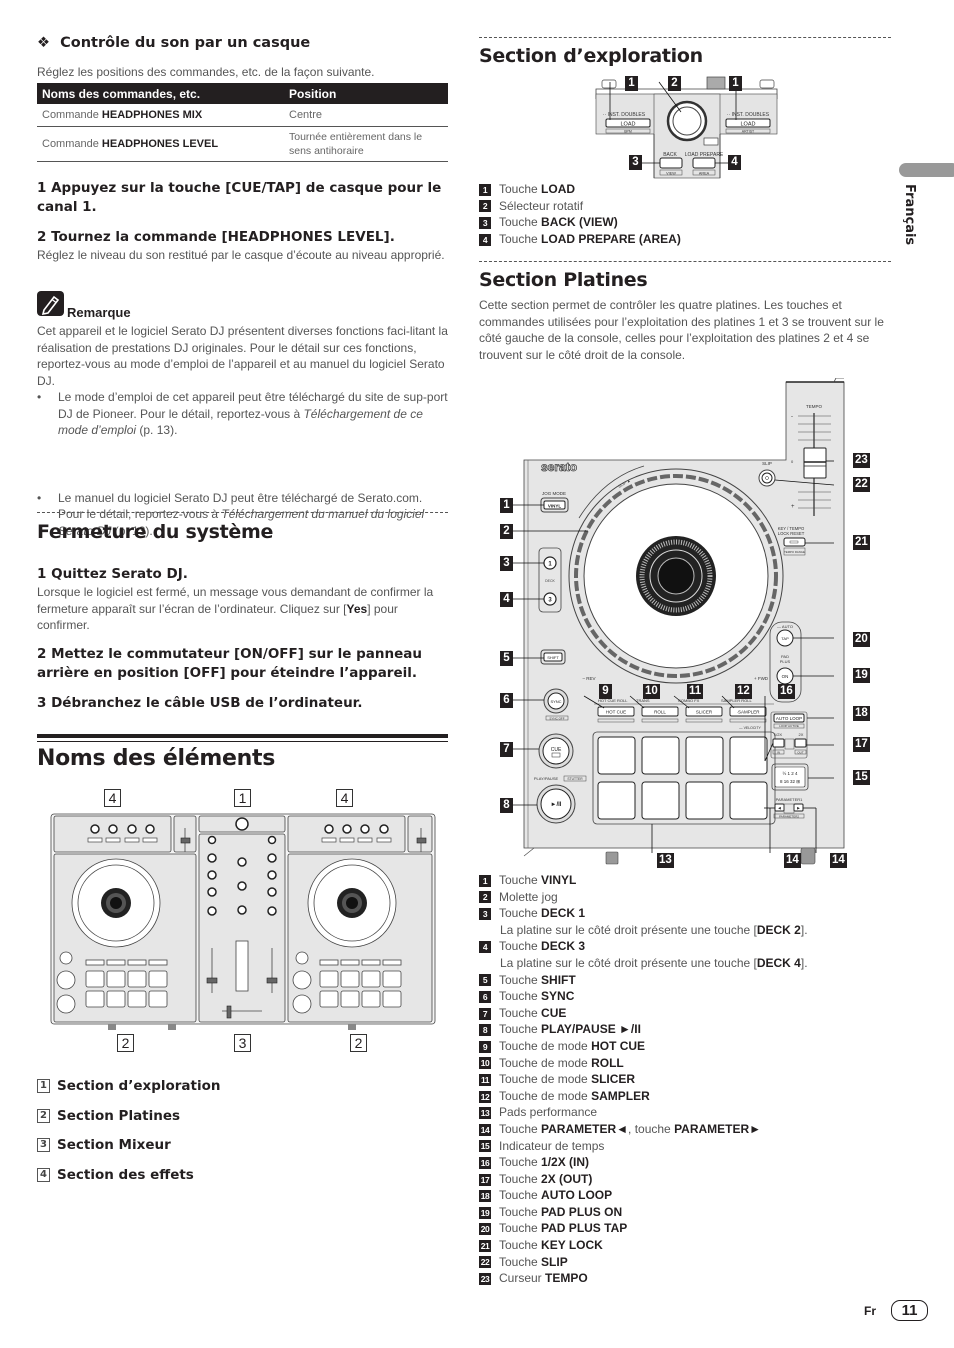 This screenshot has width=954, height=1348. Describe the element at coordinates (743, 691) in the screenshot. I see `callout-12: 12` at that location.